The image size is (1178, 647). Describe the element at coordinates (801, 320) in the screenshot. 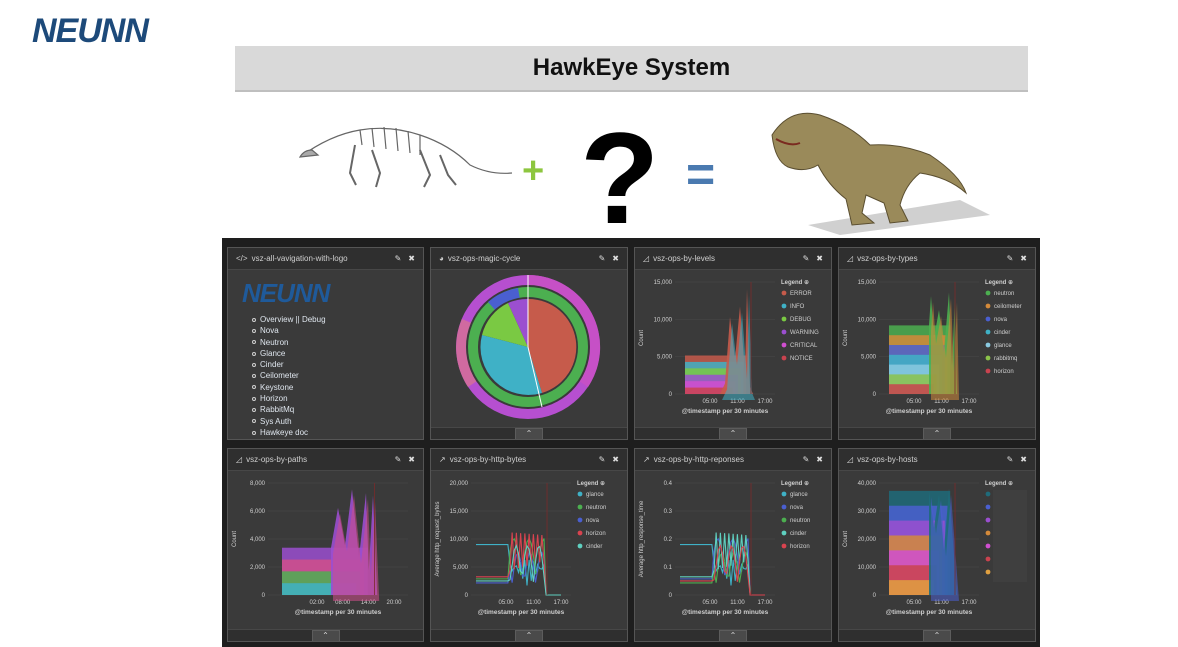

I see `legend-item: DEBUG` at that location.